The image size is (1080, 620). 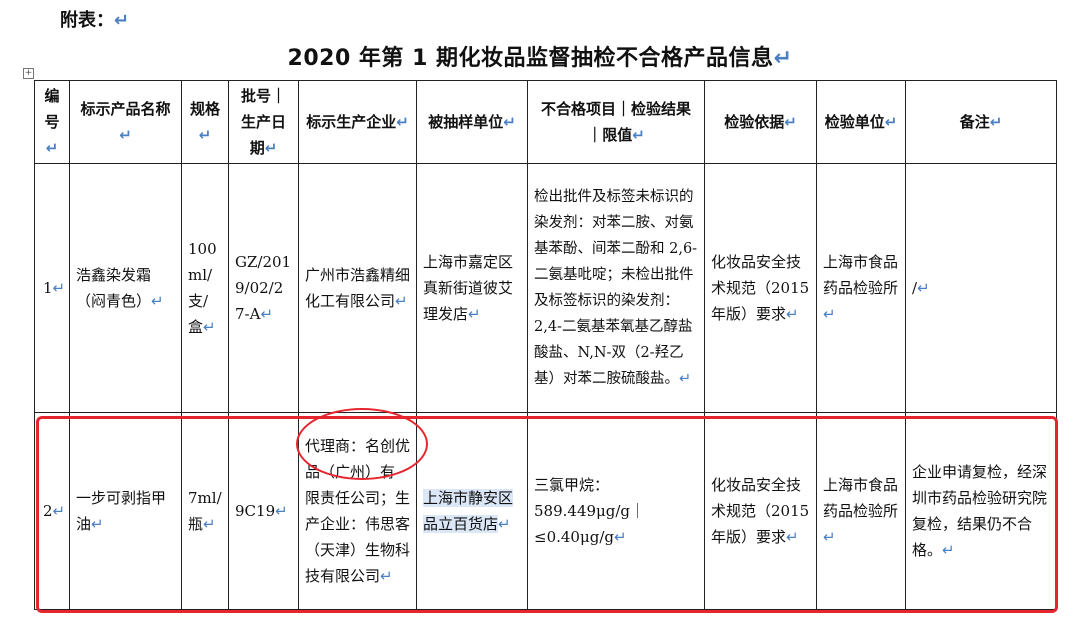 What do you see at coordinates (981, 511) in the screenshot?
I see `cell-note: 企业申请复检，经深圳市药品检验研究院复检，结果仍不合格。↵` at bounding box center [981, 511].